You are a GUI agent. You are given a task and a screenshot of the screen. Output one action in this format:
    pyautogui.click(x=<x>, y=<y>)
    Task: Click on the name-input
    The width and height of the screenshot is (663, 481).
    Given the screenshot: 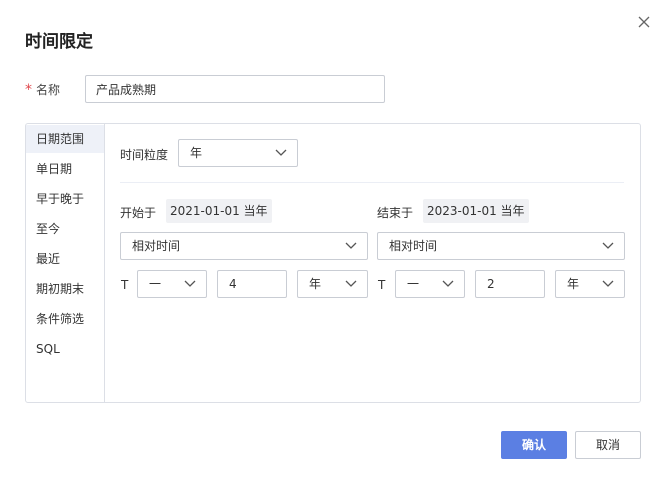 What is the action you would take?
    pyautogui.click(x=235, y=89)
    